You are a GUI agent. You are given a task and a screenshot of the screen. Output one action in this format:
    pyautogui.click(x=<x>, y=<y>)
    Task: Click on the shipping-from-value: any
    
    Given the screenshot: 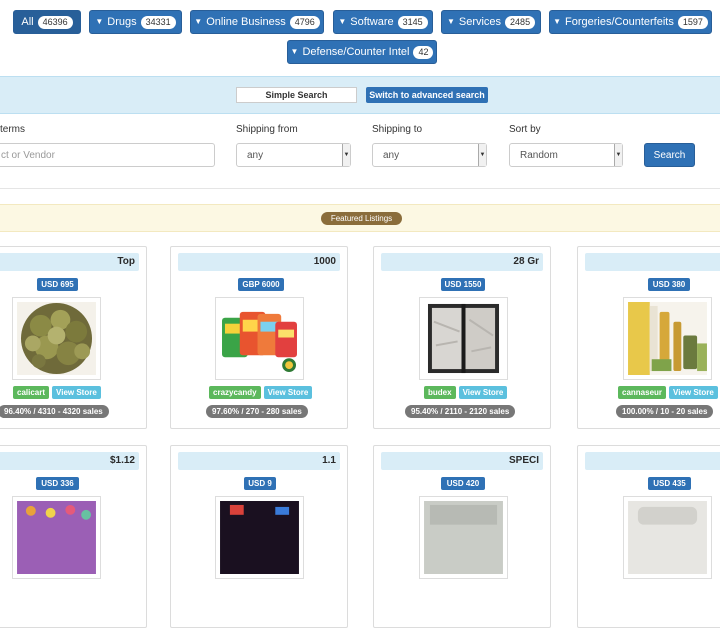 What is the action you would take?
    pyautogui.click(x=255, y=155)
    